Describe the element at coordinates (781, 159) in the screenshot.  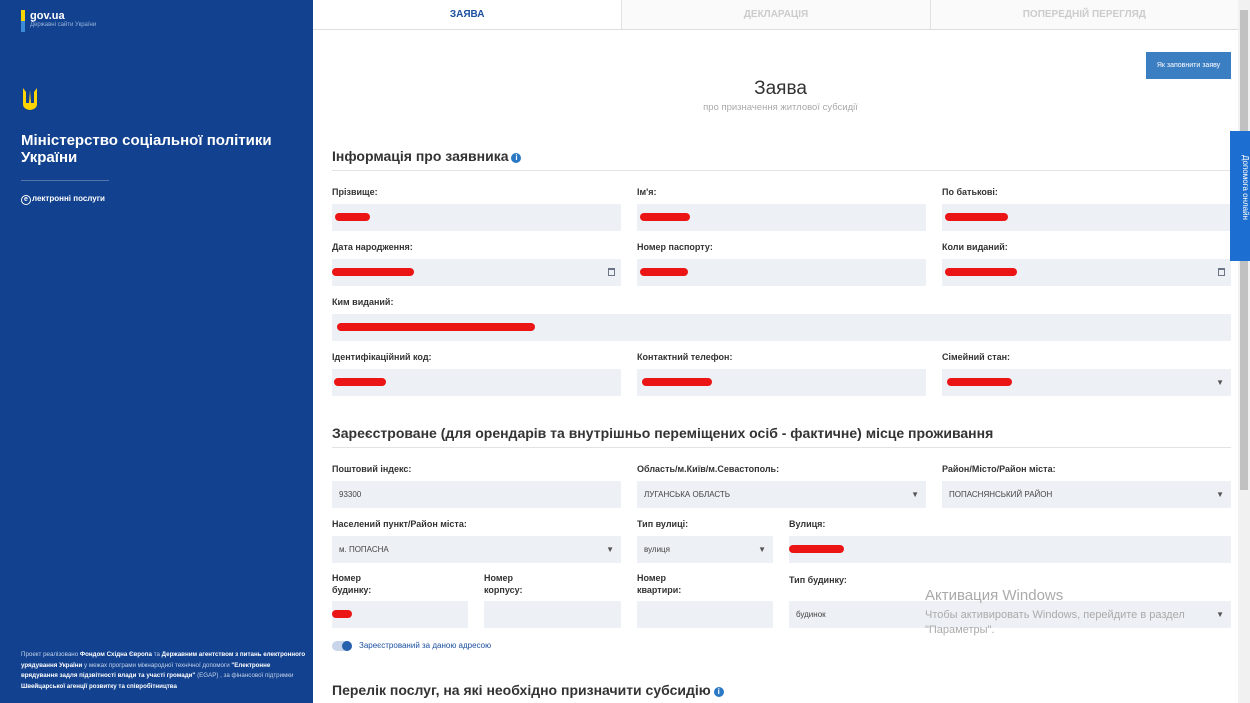
I see `section-applicant: Інформація про заявника i` at that location.